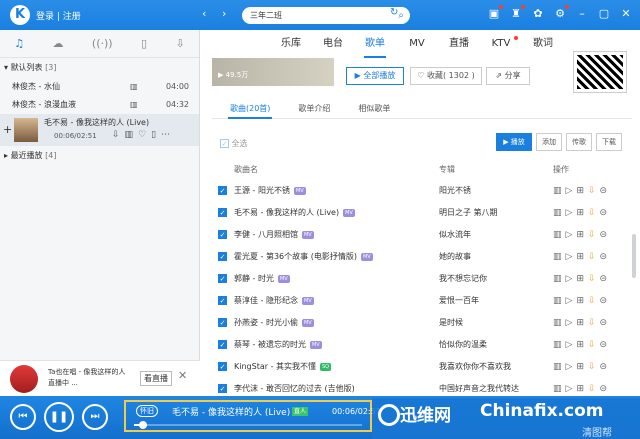  What do you see at coordinates (514, 142) in the screenshot?
I see `play-button: ▶ 播放` at bounding box center [514, 142].